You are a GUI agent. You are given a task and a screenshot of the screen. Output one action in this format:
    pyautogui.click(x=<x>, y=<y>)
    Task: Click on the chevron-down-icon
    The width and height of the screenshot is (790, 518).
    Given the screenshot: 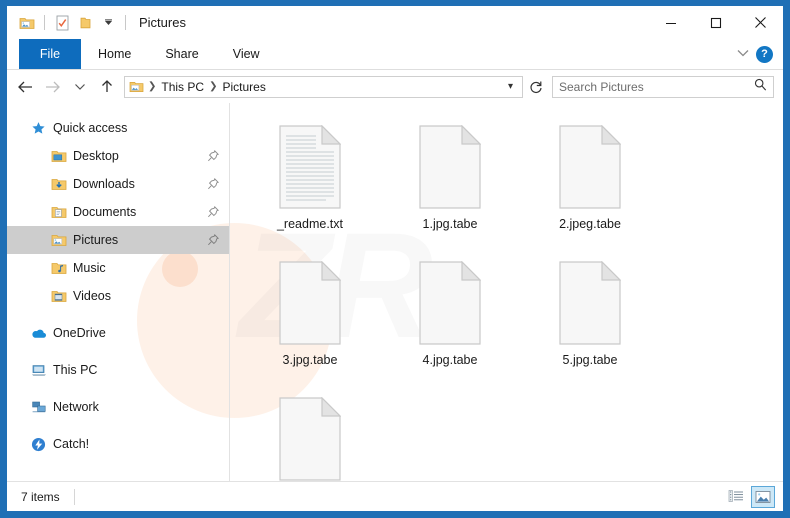 What is the action you would take?
    pyautogui.click(x=743, y=54)
    